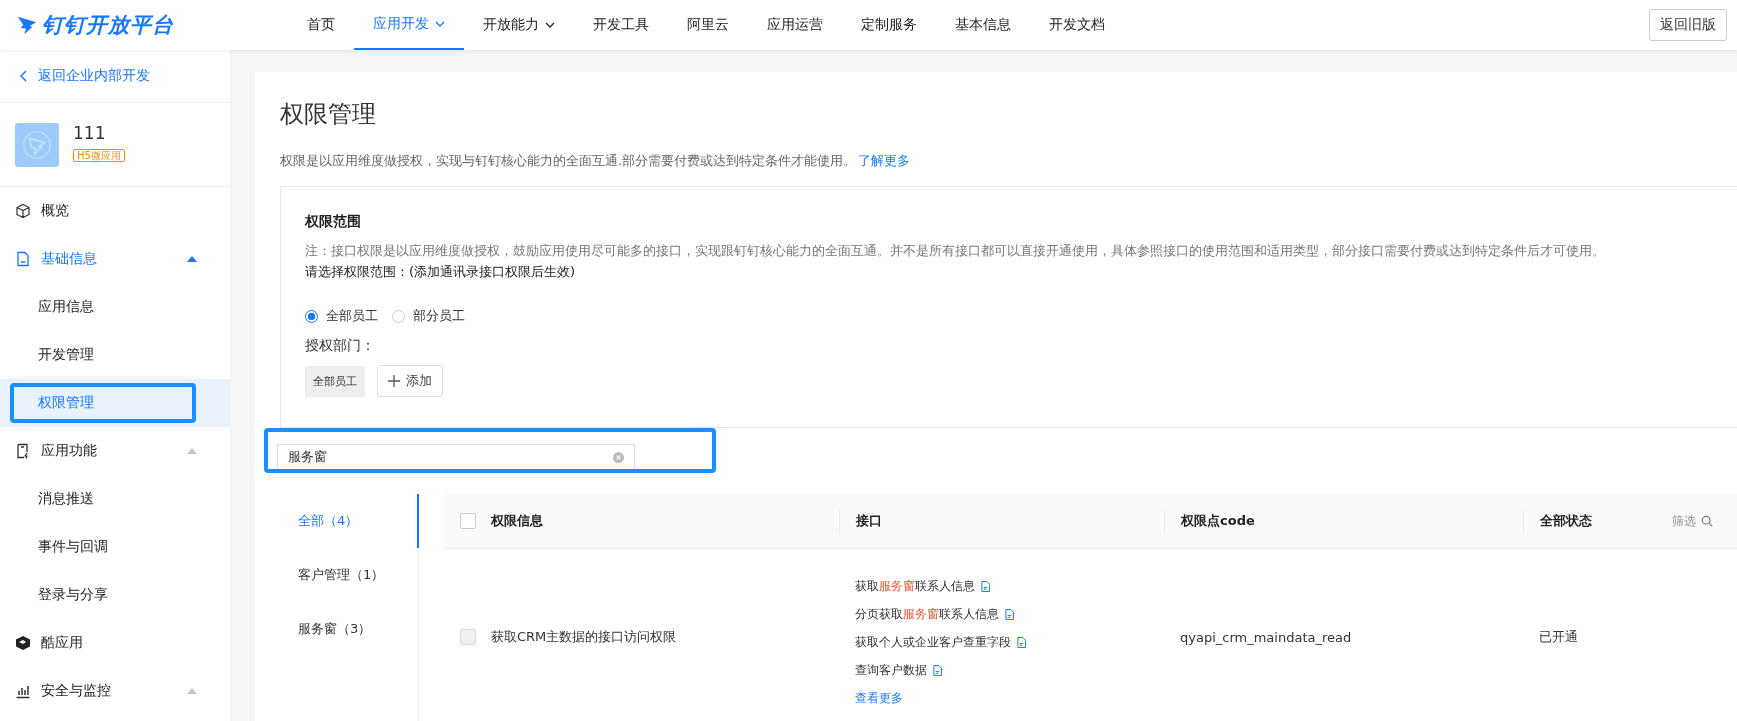 Image resolution: width=1737 pixels, height=721 pixels. What do you see at coordinates (333, 222) in the screenshot?
I see `section-title: 权限范围` at bounding box center [333, 222].